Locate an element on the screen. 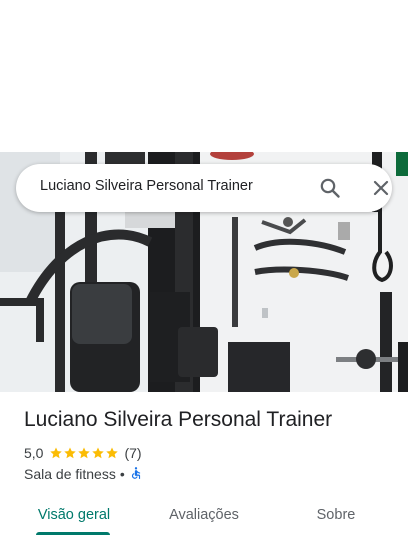  active-tab-indicator is located at coordinates (73, 533).